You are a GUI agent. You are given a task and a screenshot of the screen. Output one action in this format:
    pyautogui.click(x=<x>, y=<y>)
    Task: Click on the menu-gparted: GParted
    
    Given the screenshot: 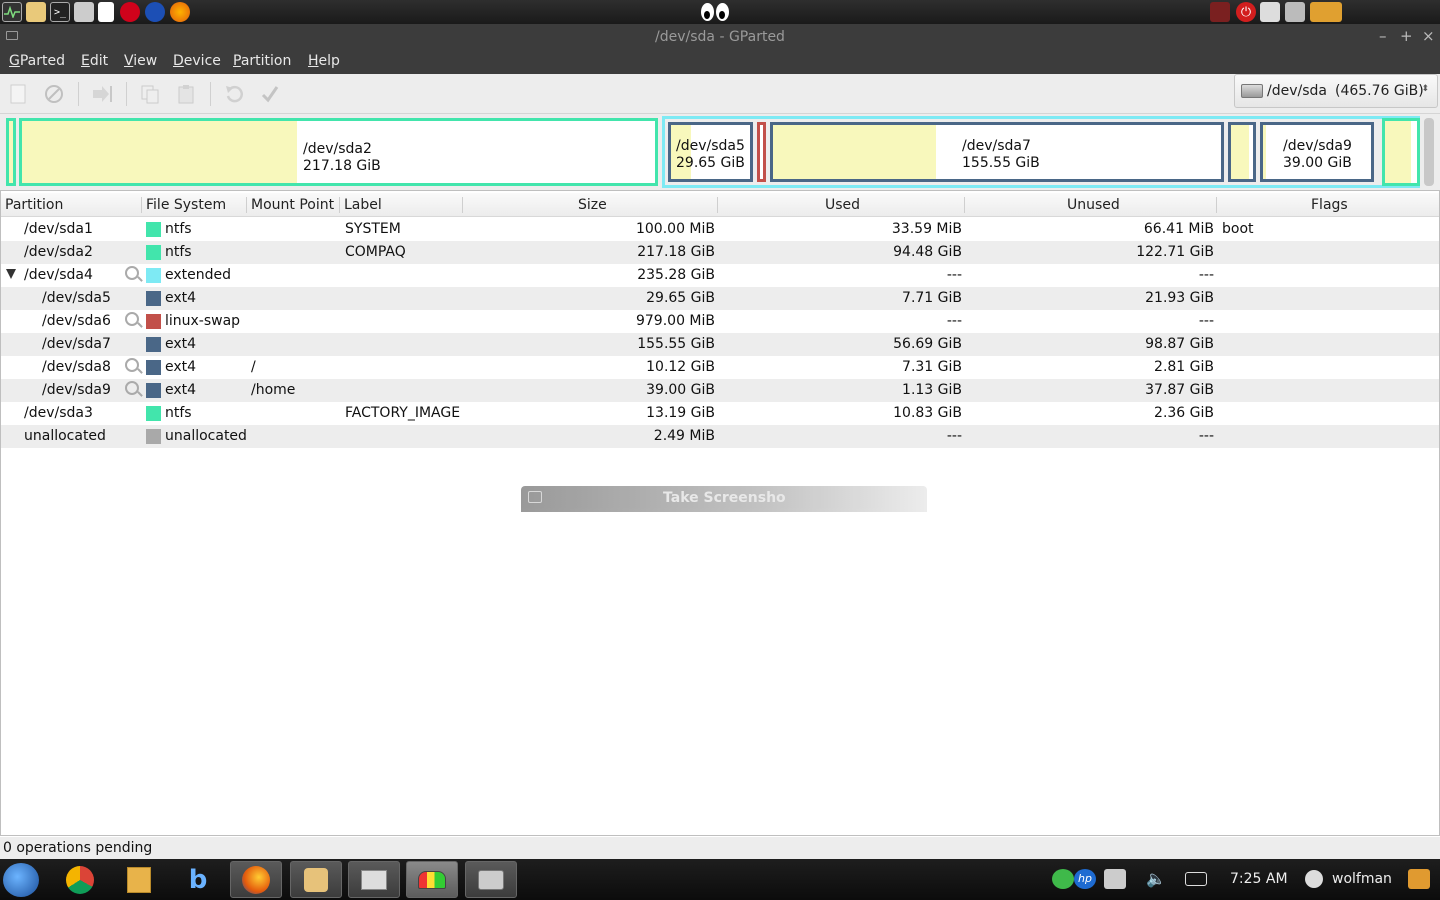 What is the action you would take?
    pyautogui.click(x=37, y=61)
    